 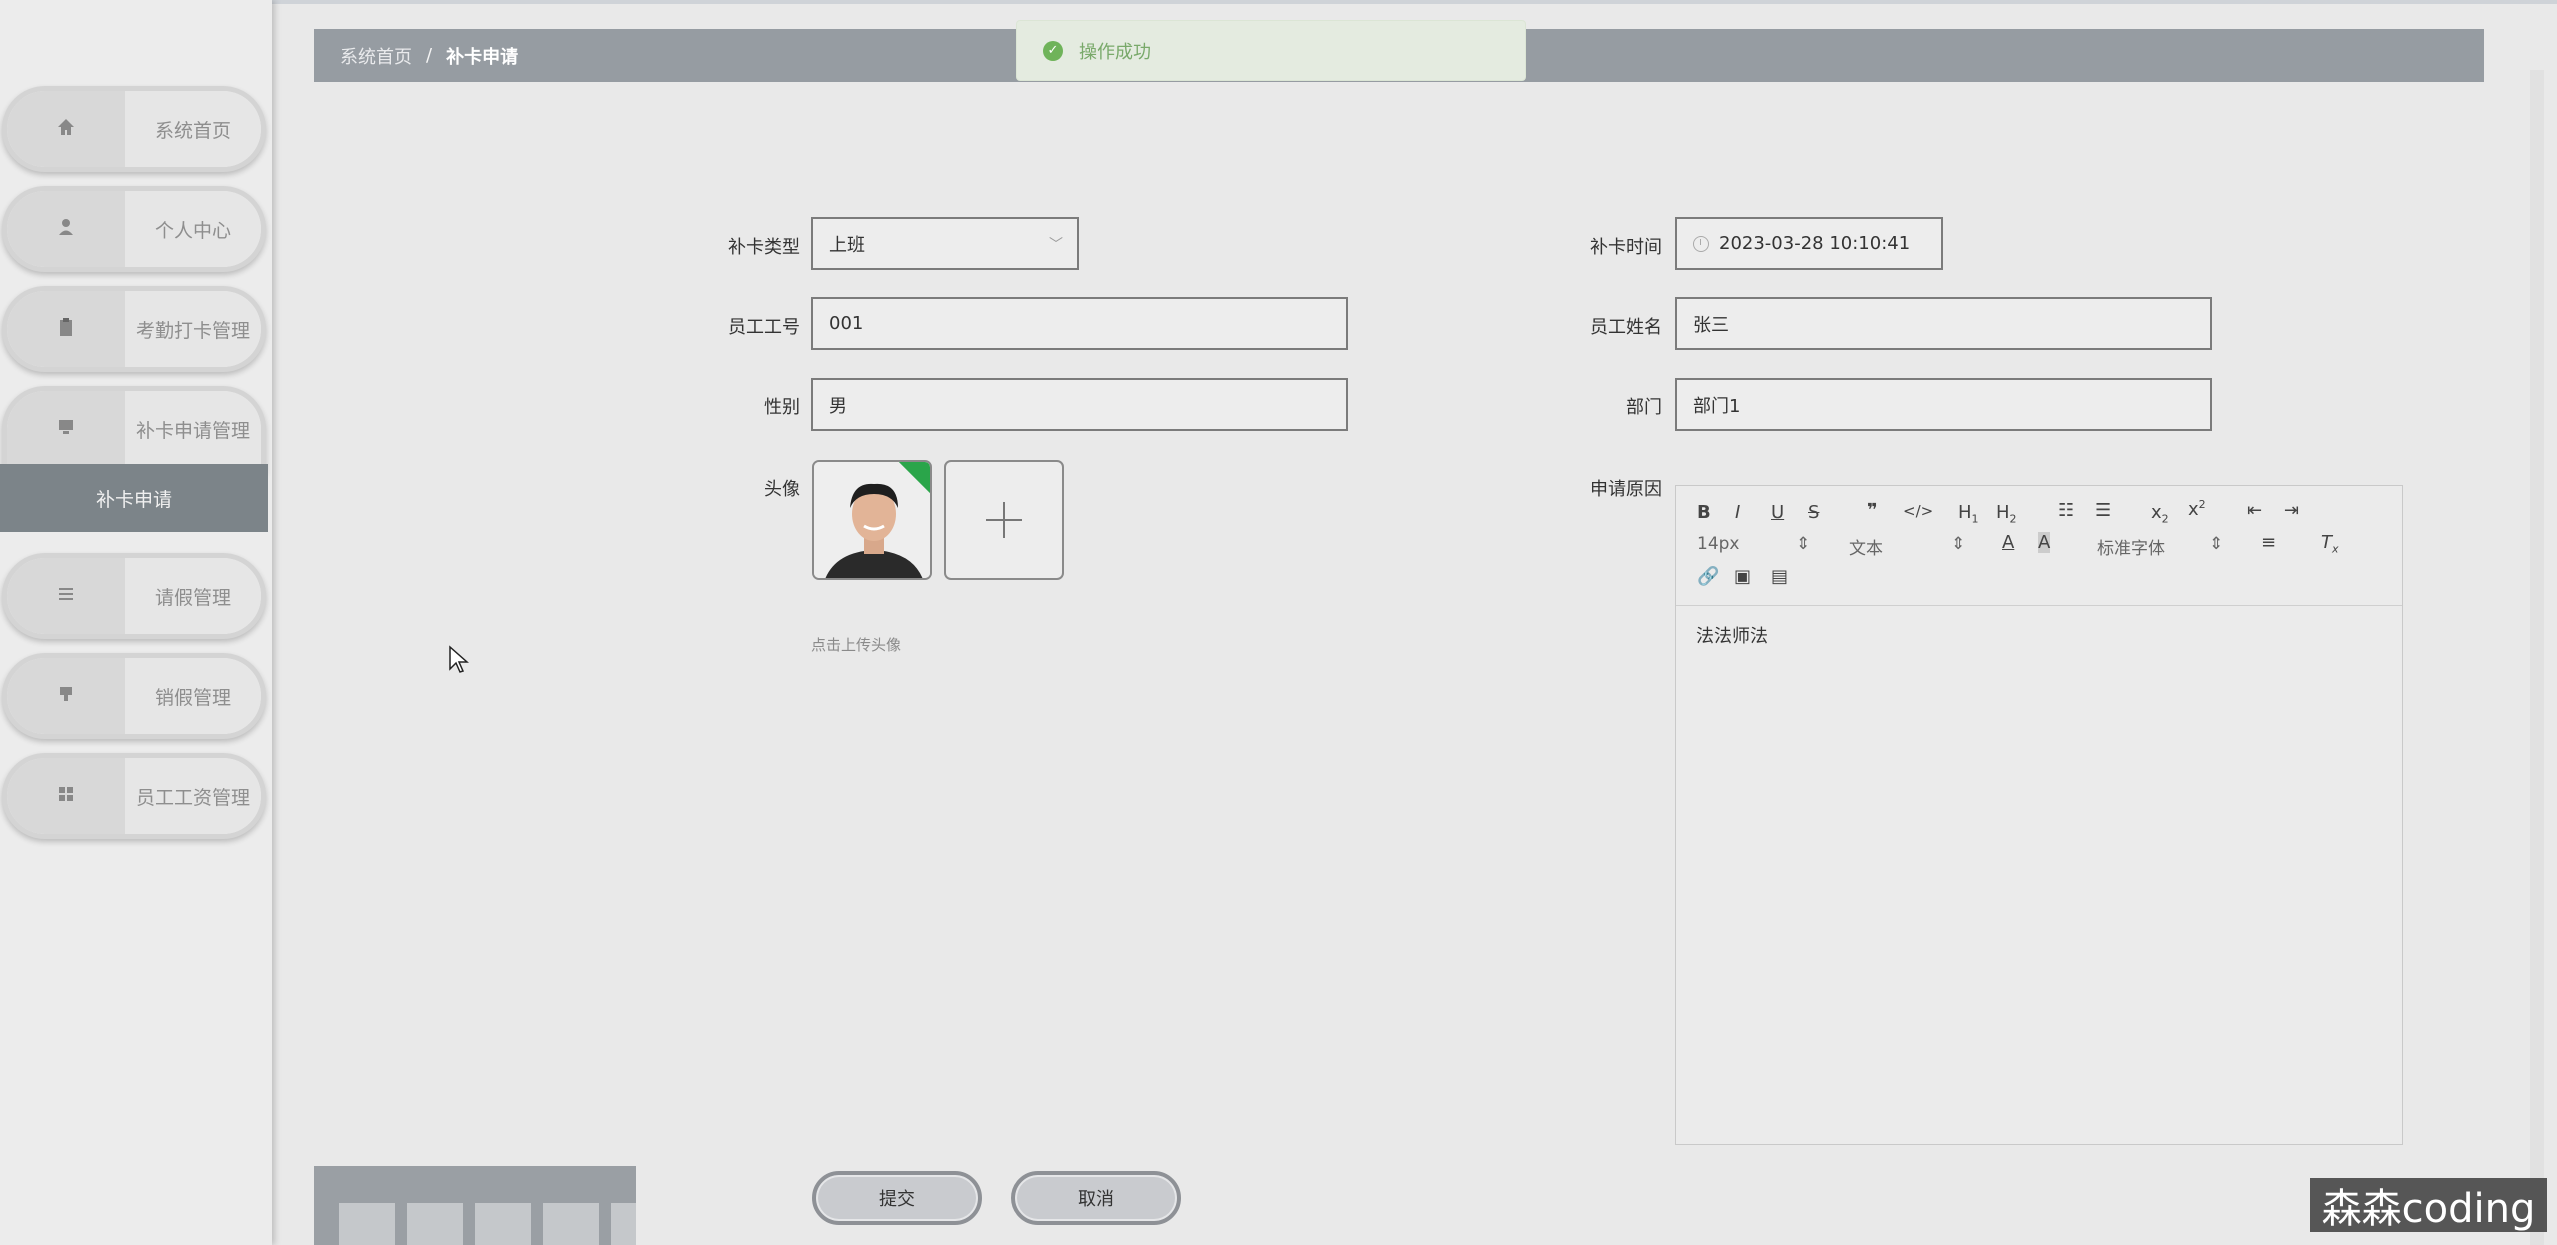 I want to click on mouse-cursor-icon, so click(x=459, y=662).